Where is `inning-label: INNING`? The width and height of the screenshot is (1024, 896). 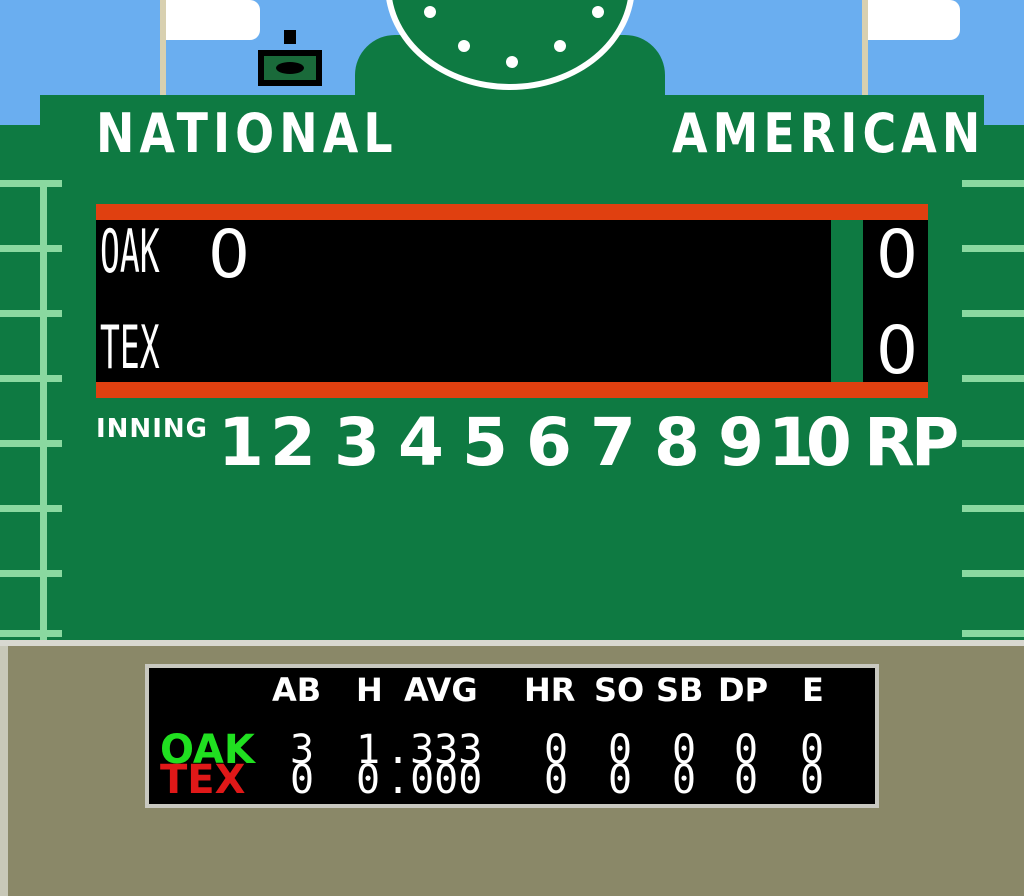
inning-label: INNING is located at coordinates (152, 429).